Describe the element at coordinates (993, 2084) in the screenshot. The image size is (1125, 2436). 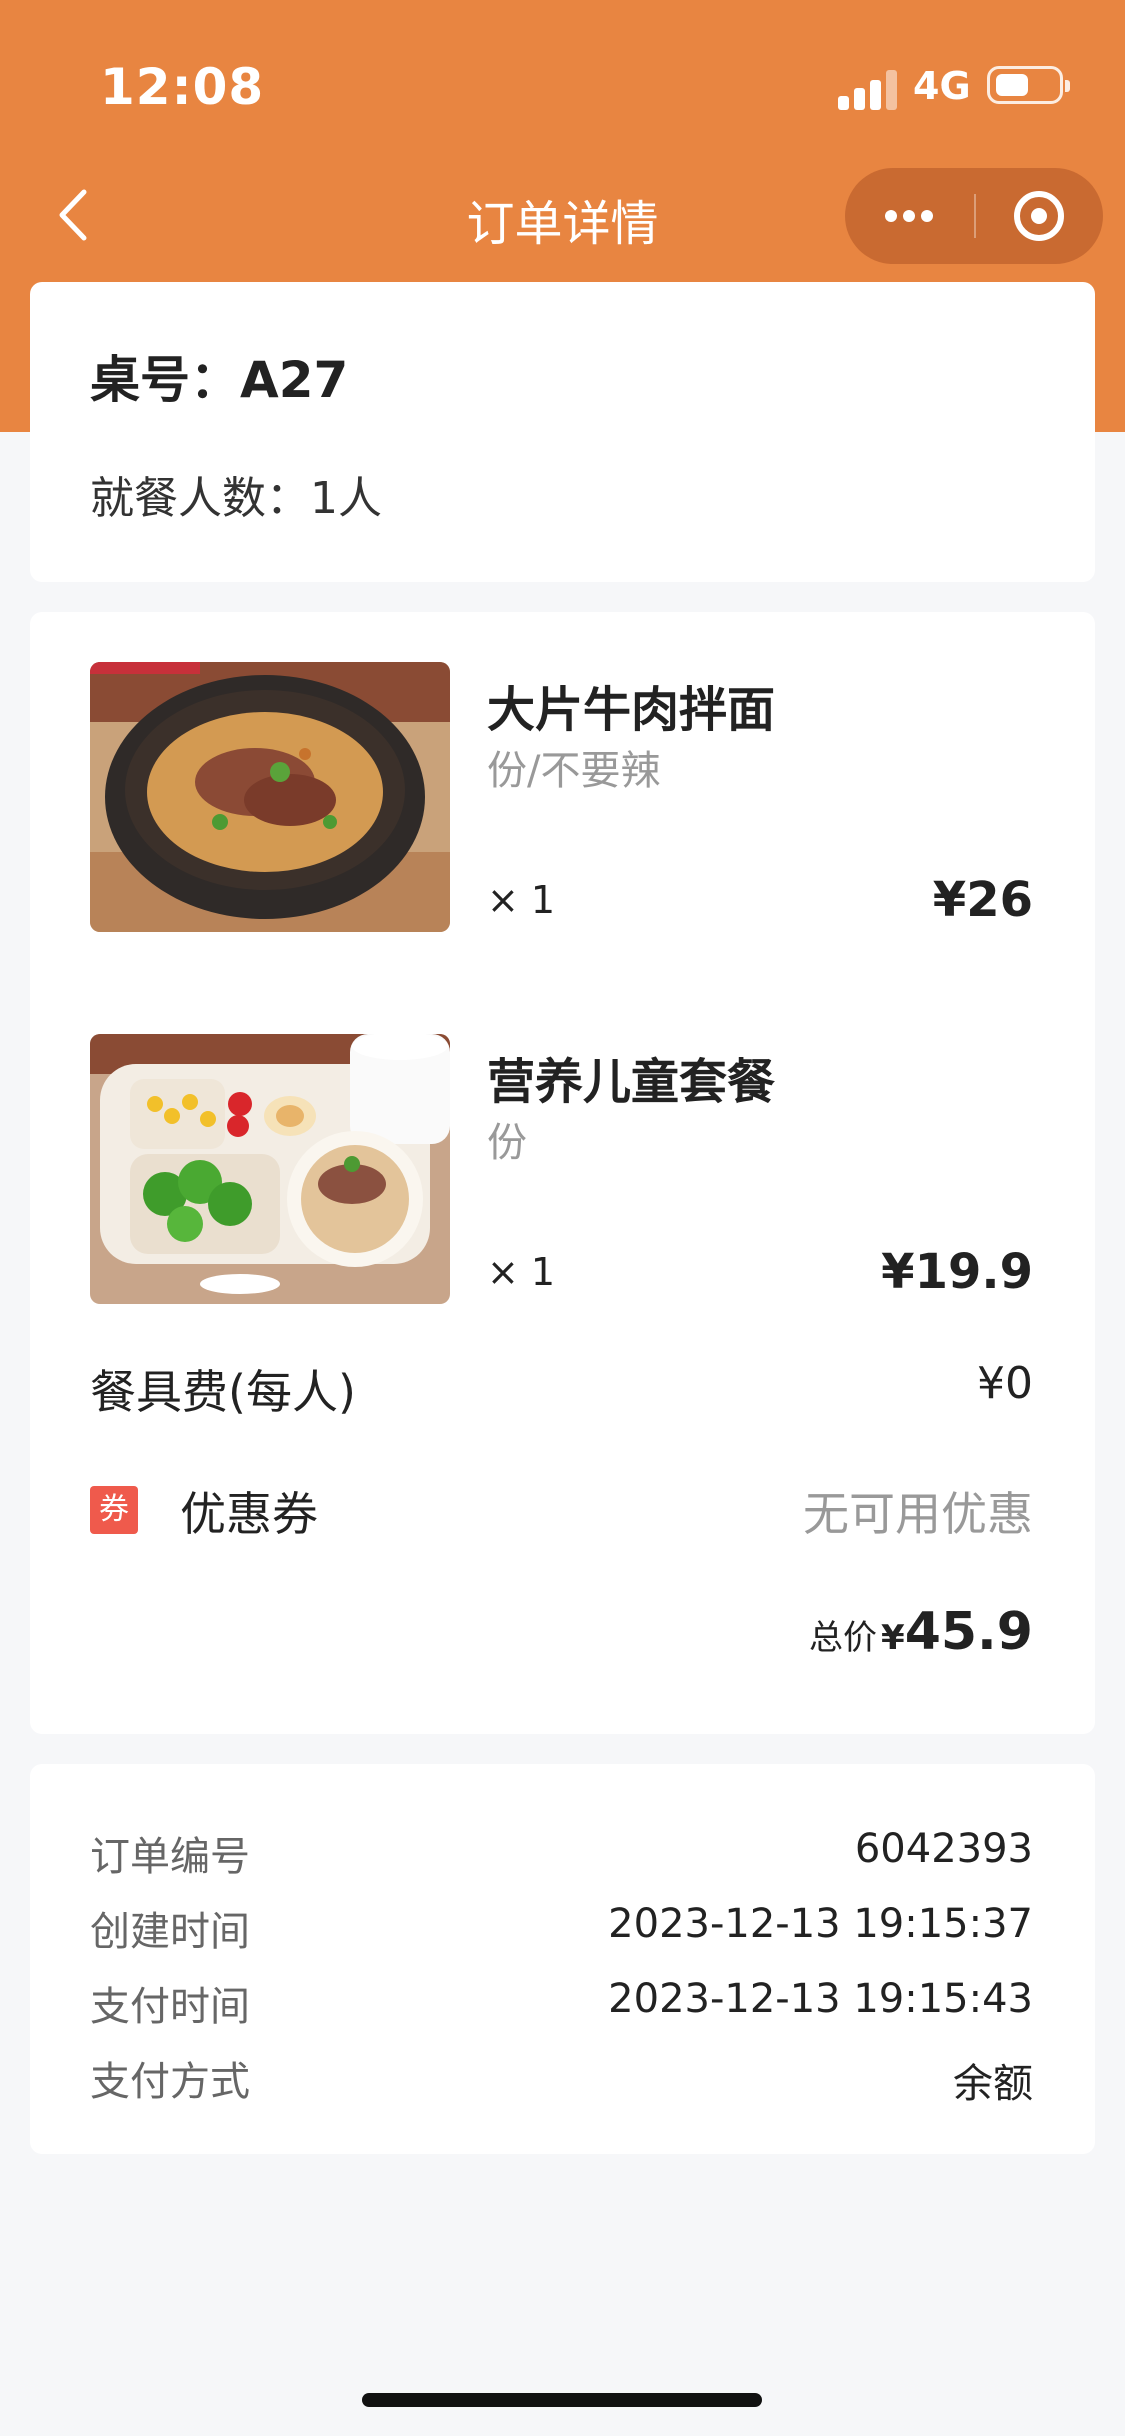
I see `payment-method-value: 余额` at that location.